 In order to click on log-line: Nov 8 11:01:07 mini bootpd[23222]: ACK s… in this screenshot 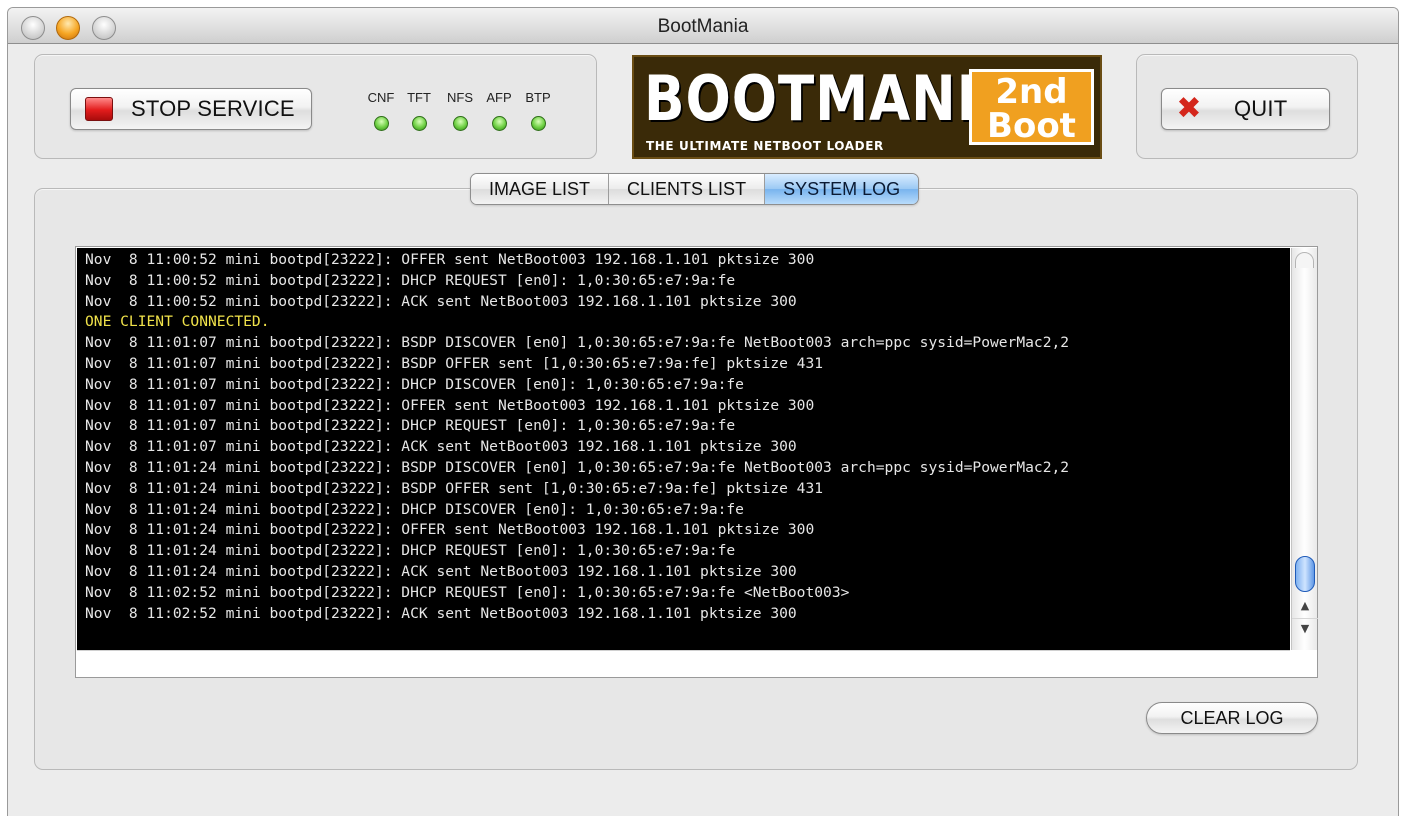, I will do `click(441, 447)`.